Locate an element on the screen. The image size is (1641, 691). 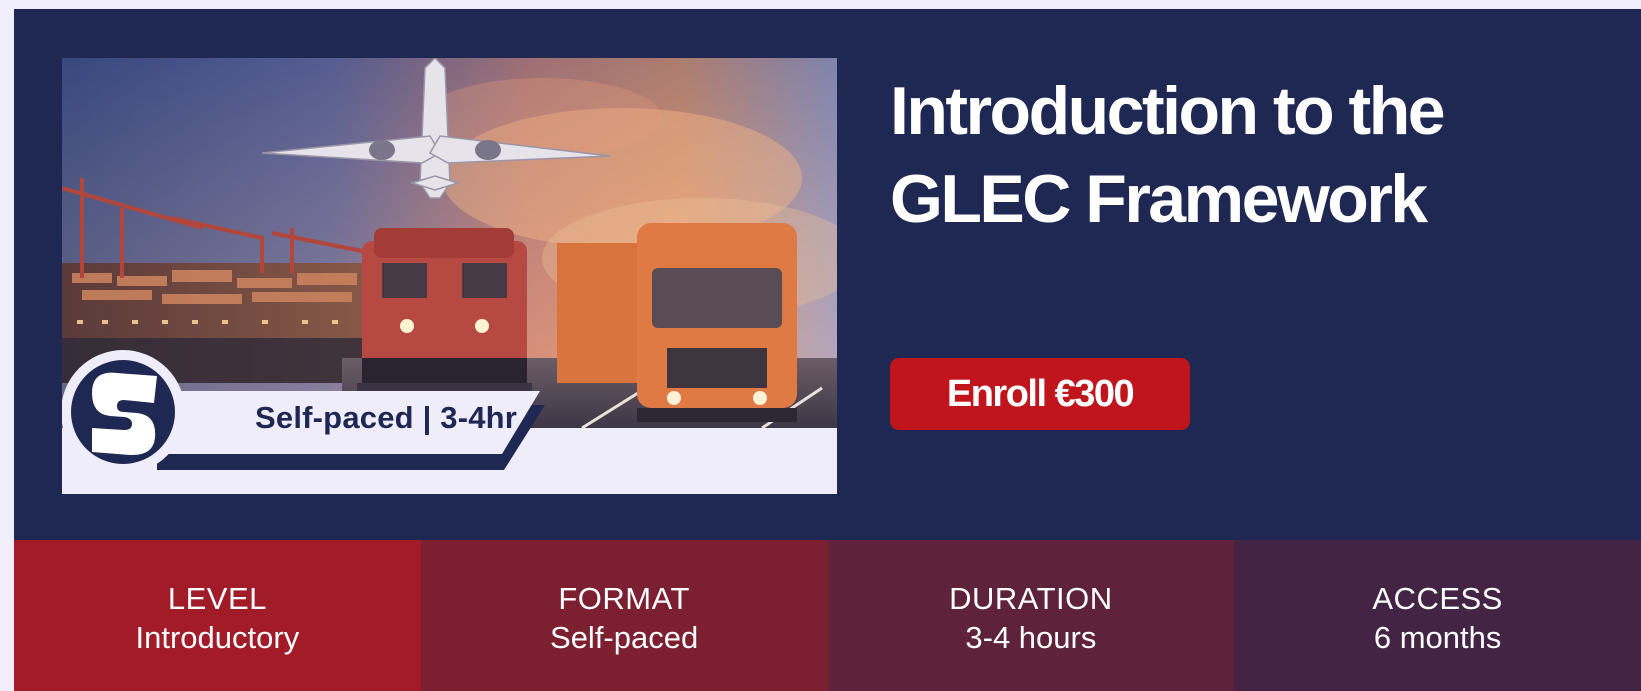
enroll-button: Enroll €300 is located at coordinates (1040, 394).